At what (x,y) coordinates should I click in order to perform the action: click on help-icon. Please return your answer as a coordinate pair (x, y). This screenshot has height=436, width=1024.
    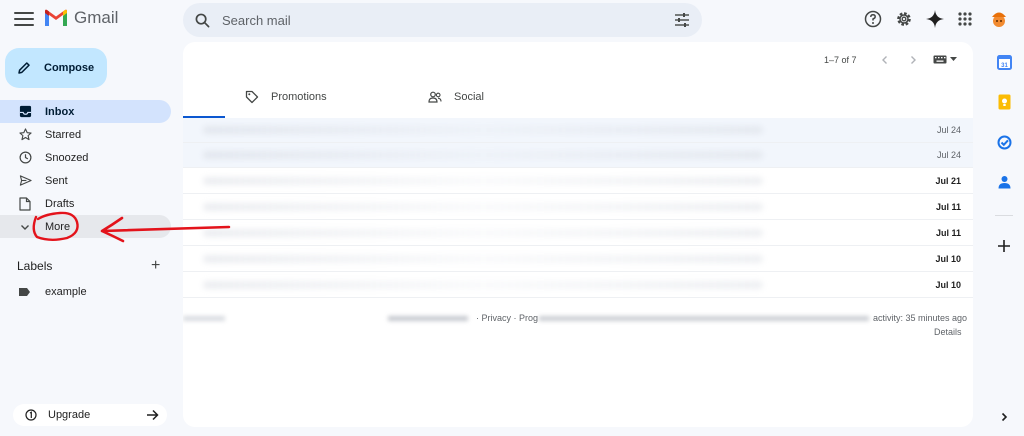
    Looking at the image, I should click on (873, 19).